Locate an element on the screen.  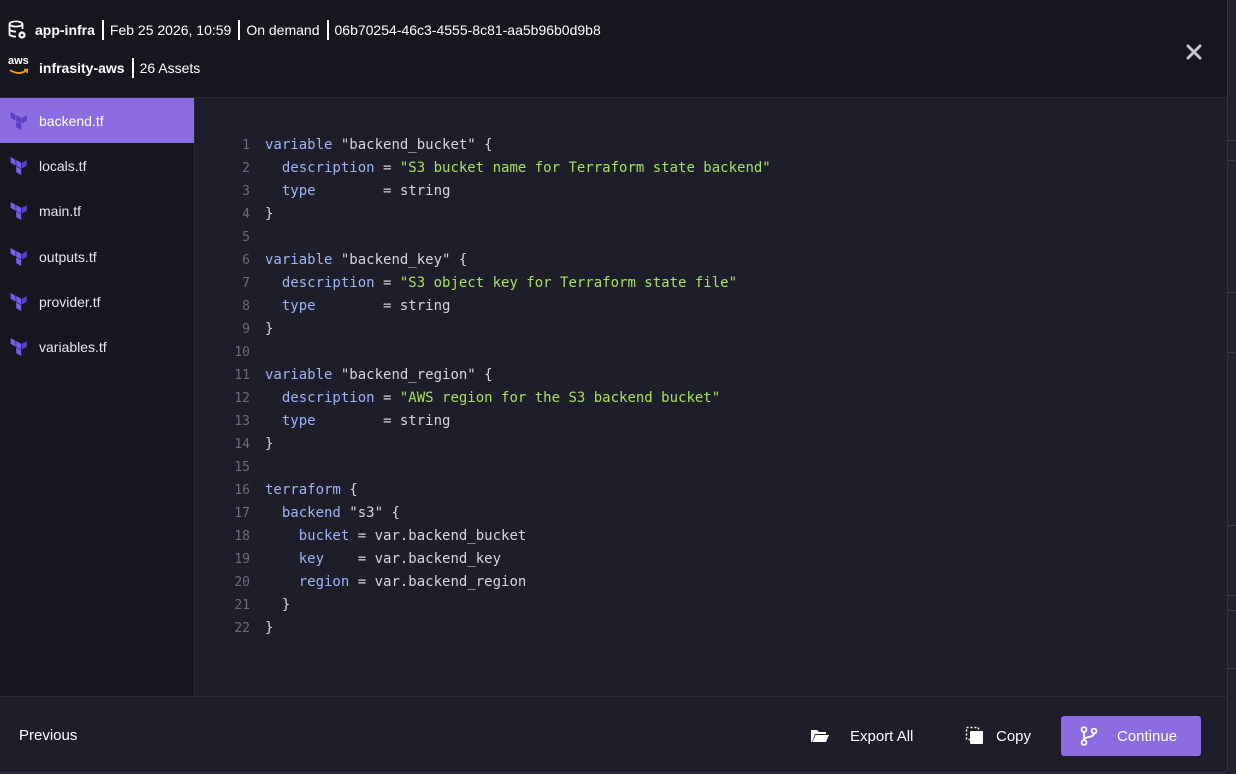
line-number: 22 is located at coordinates (242, 628).